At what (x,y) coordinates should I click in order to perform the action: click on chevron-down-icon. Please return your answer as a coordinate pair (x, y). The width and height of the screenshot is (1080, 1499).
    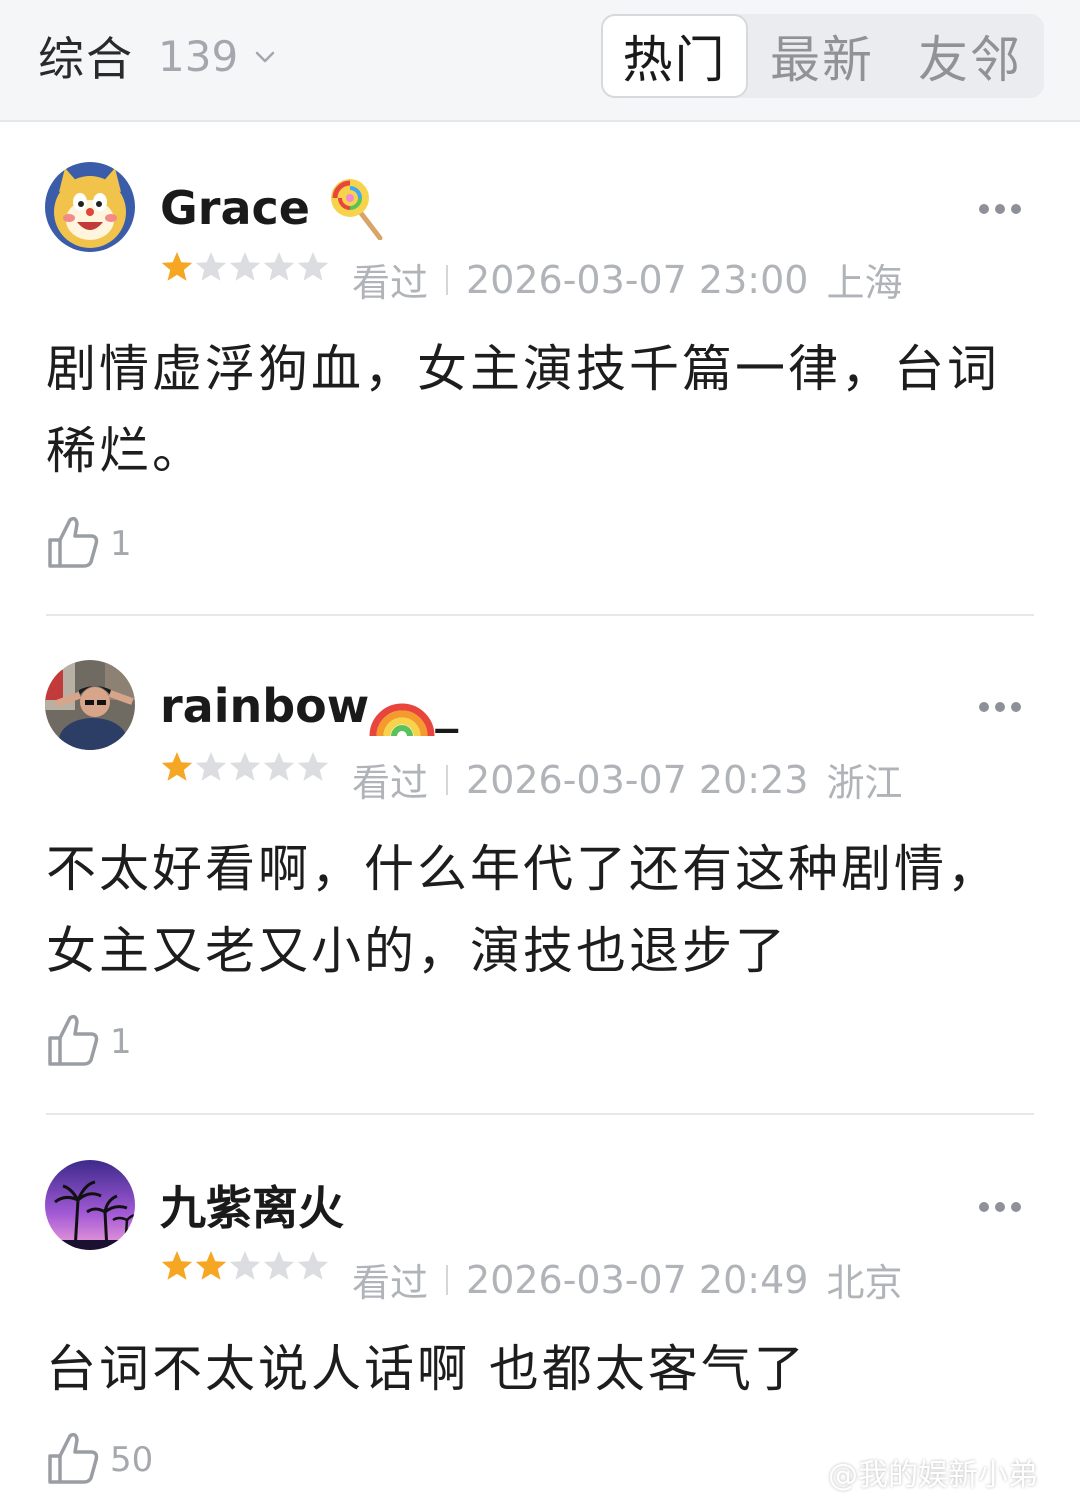
    Looking at the image, I should click on (265, 57).